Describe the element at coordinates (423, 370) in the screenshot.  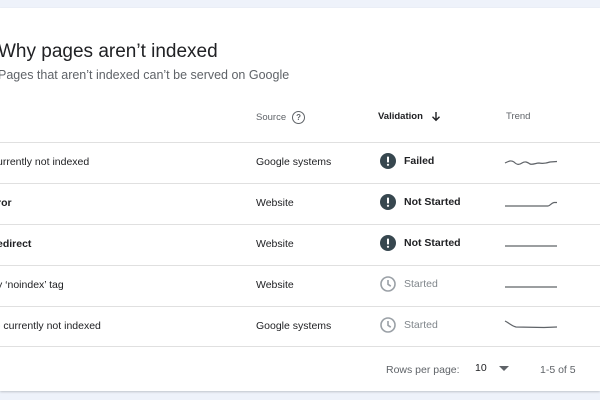
I see `rows-per-page-label: Rows per page:` at that location.